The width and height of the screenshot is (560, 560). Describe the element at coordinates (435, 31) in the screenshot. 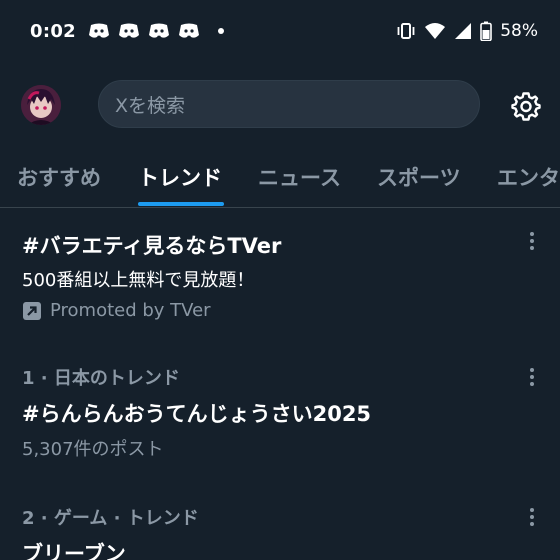

I see `wifi-icon` at that location.